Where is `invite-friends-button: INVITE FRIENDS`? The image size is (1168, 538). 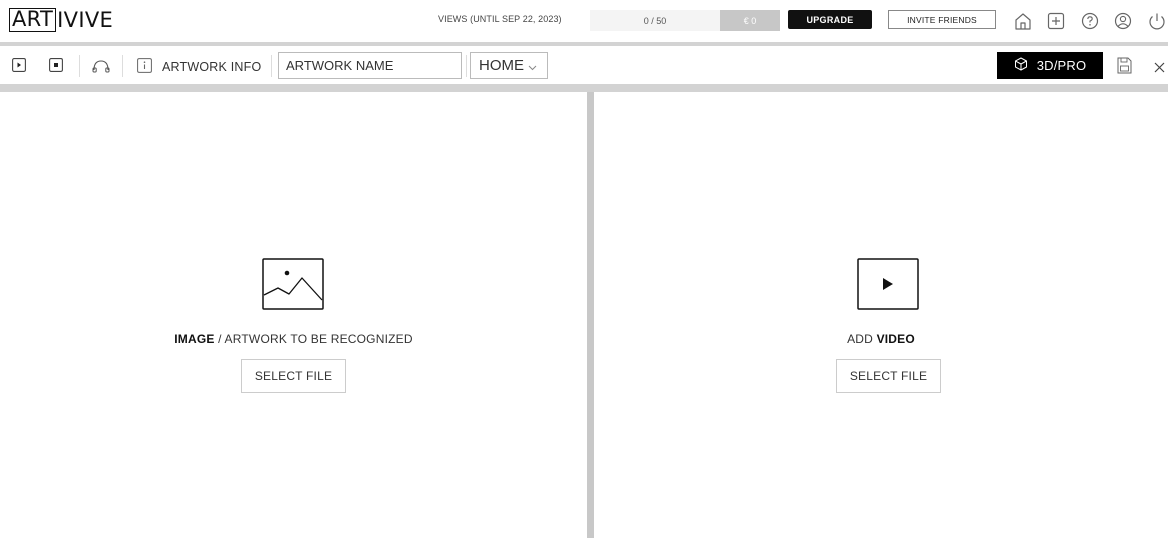 invite-friends-button: INVITE FRIENDS is located at coordinates (942, 19).